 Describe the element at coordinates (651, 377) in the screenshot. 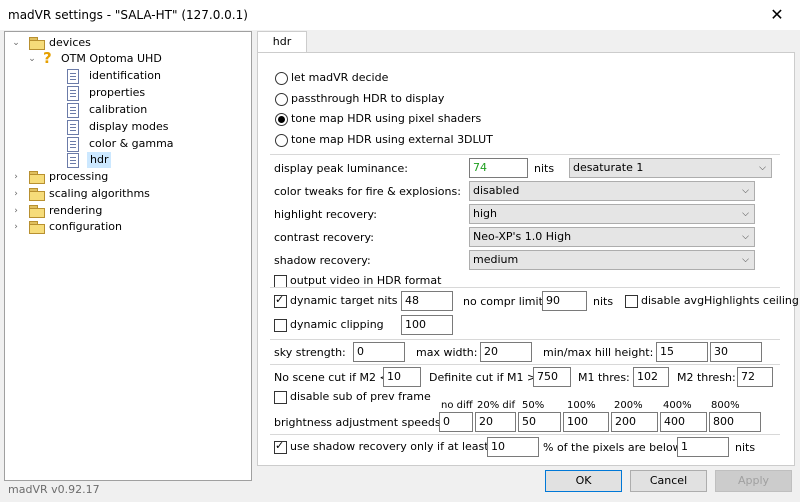

I see `m1-thres-input: 102` at that location.